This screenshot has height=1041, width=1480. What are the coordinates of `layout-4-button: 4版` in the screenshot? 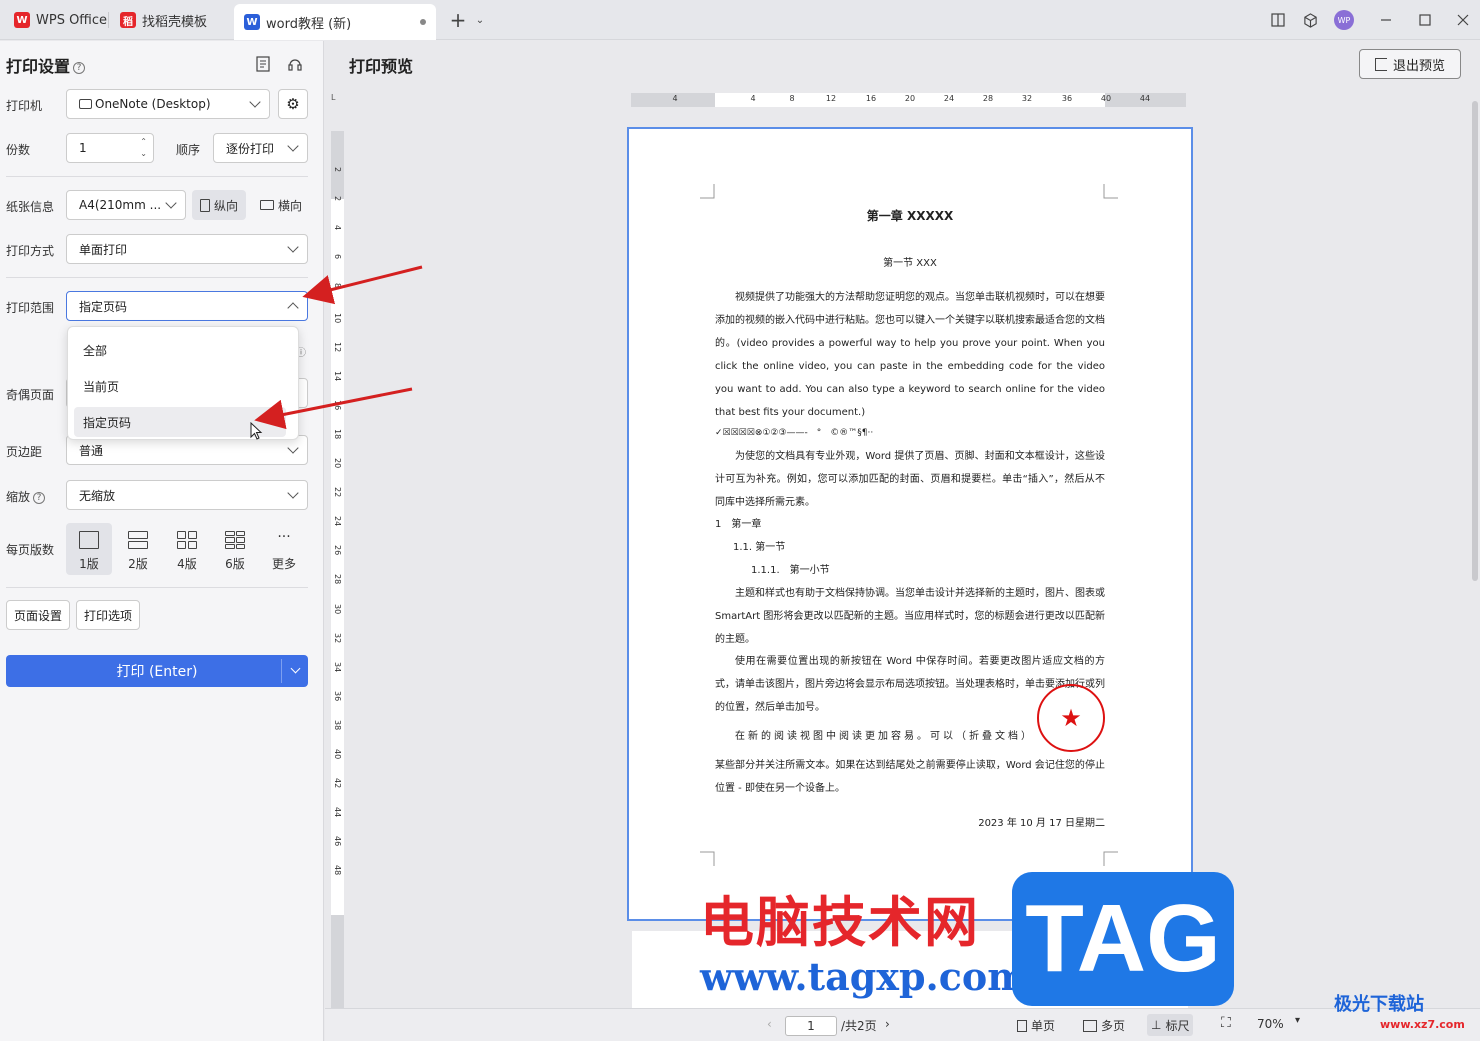 It's located at (187, 549).